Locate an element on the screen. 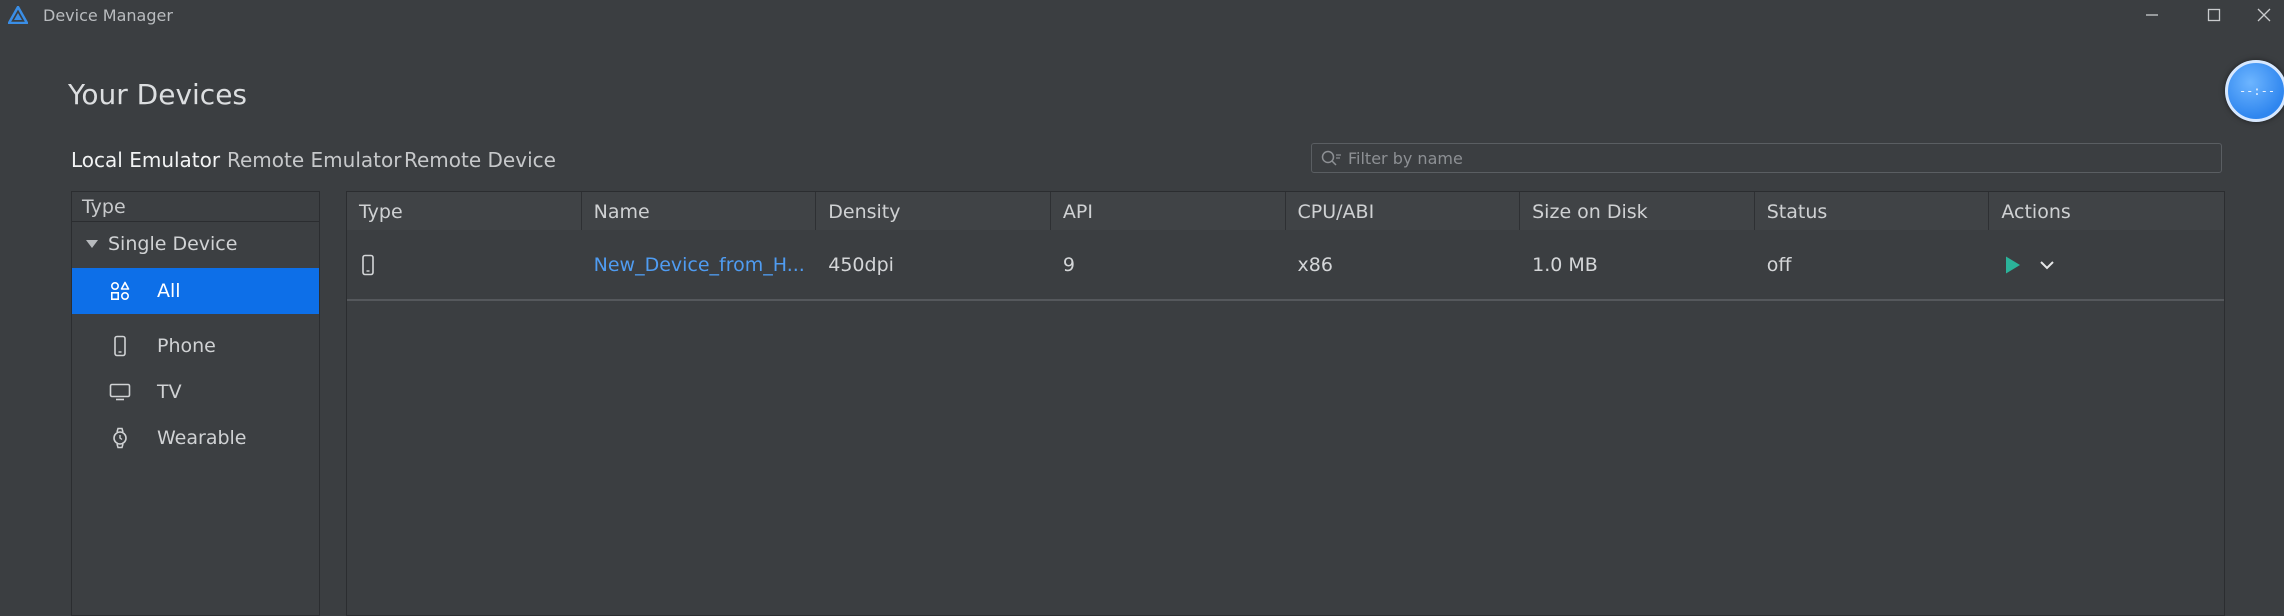 The height and width of the screenshot is (616, 2284). search-icon is located at coordinates (1331, 158).